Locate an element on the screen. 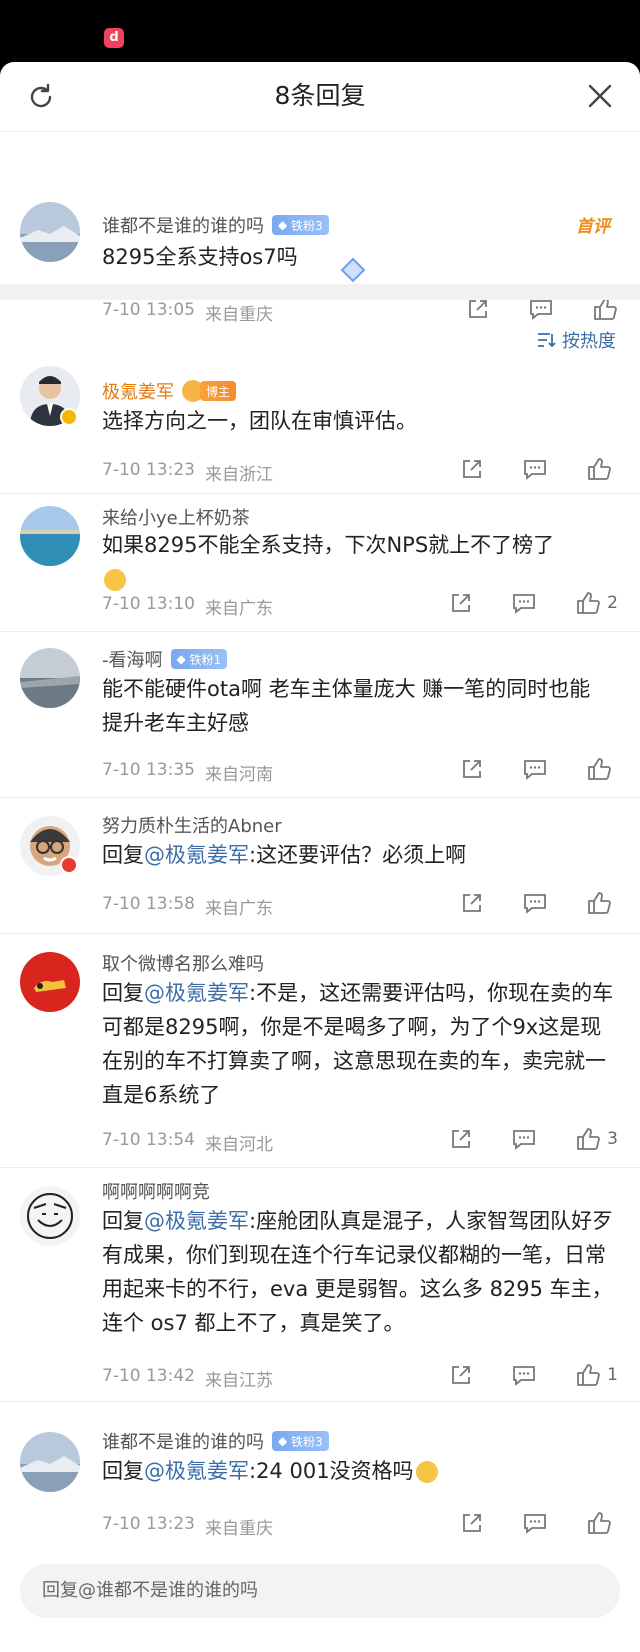 The image size is (640, 1652). reply-author: 取个微博名那么难吗 is located at coordinates (183, 963).